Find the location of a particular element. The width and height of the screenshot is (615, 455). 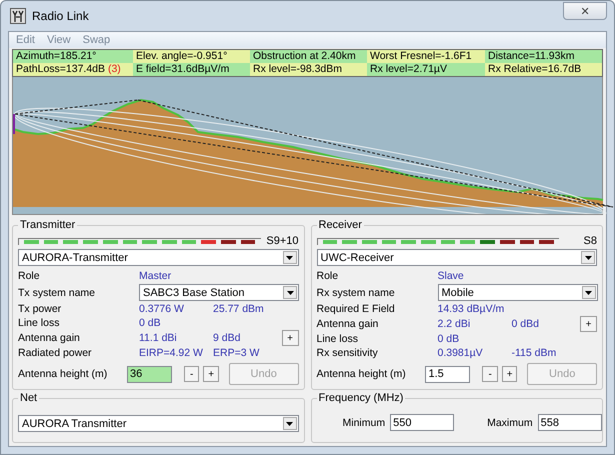

info-value: Rx level=2.71µV is located at coordinates (426, 69).